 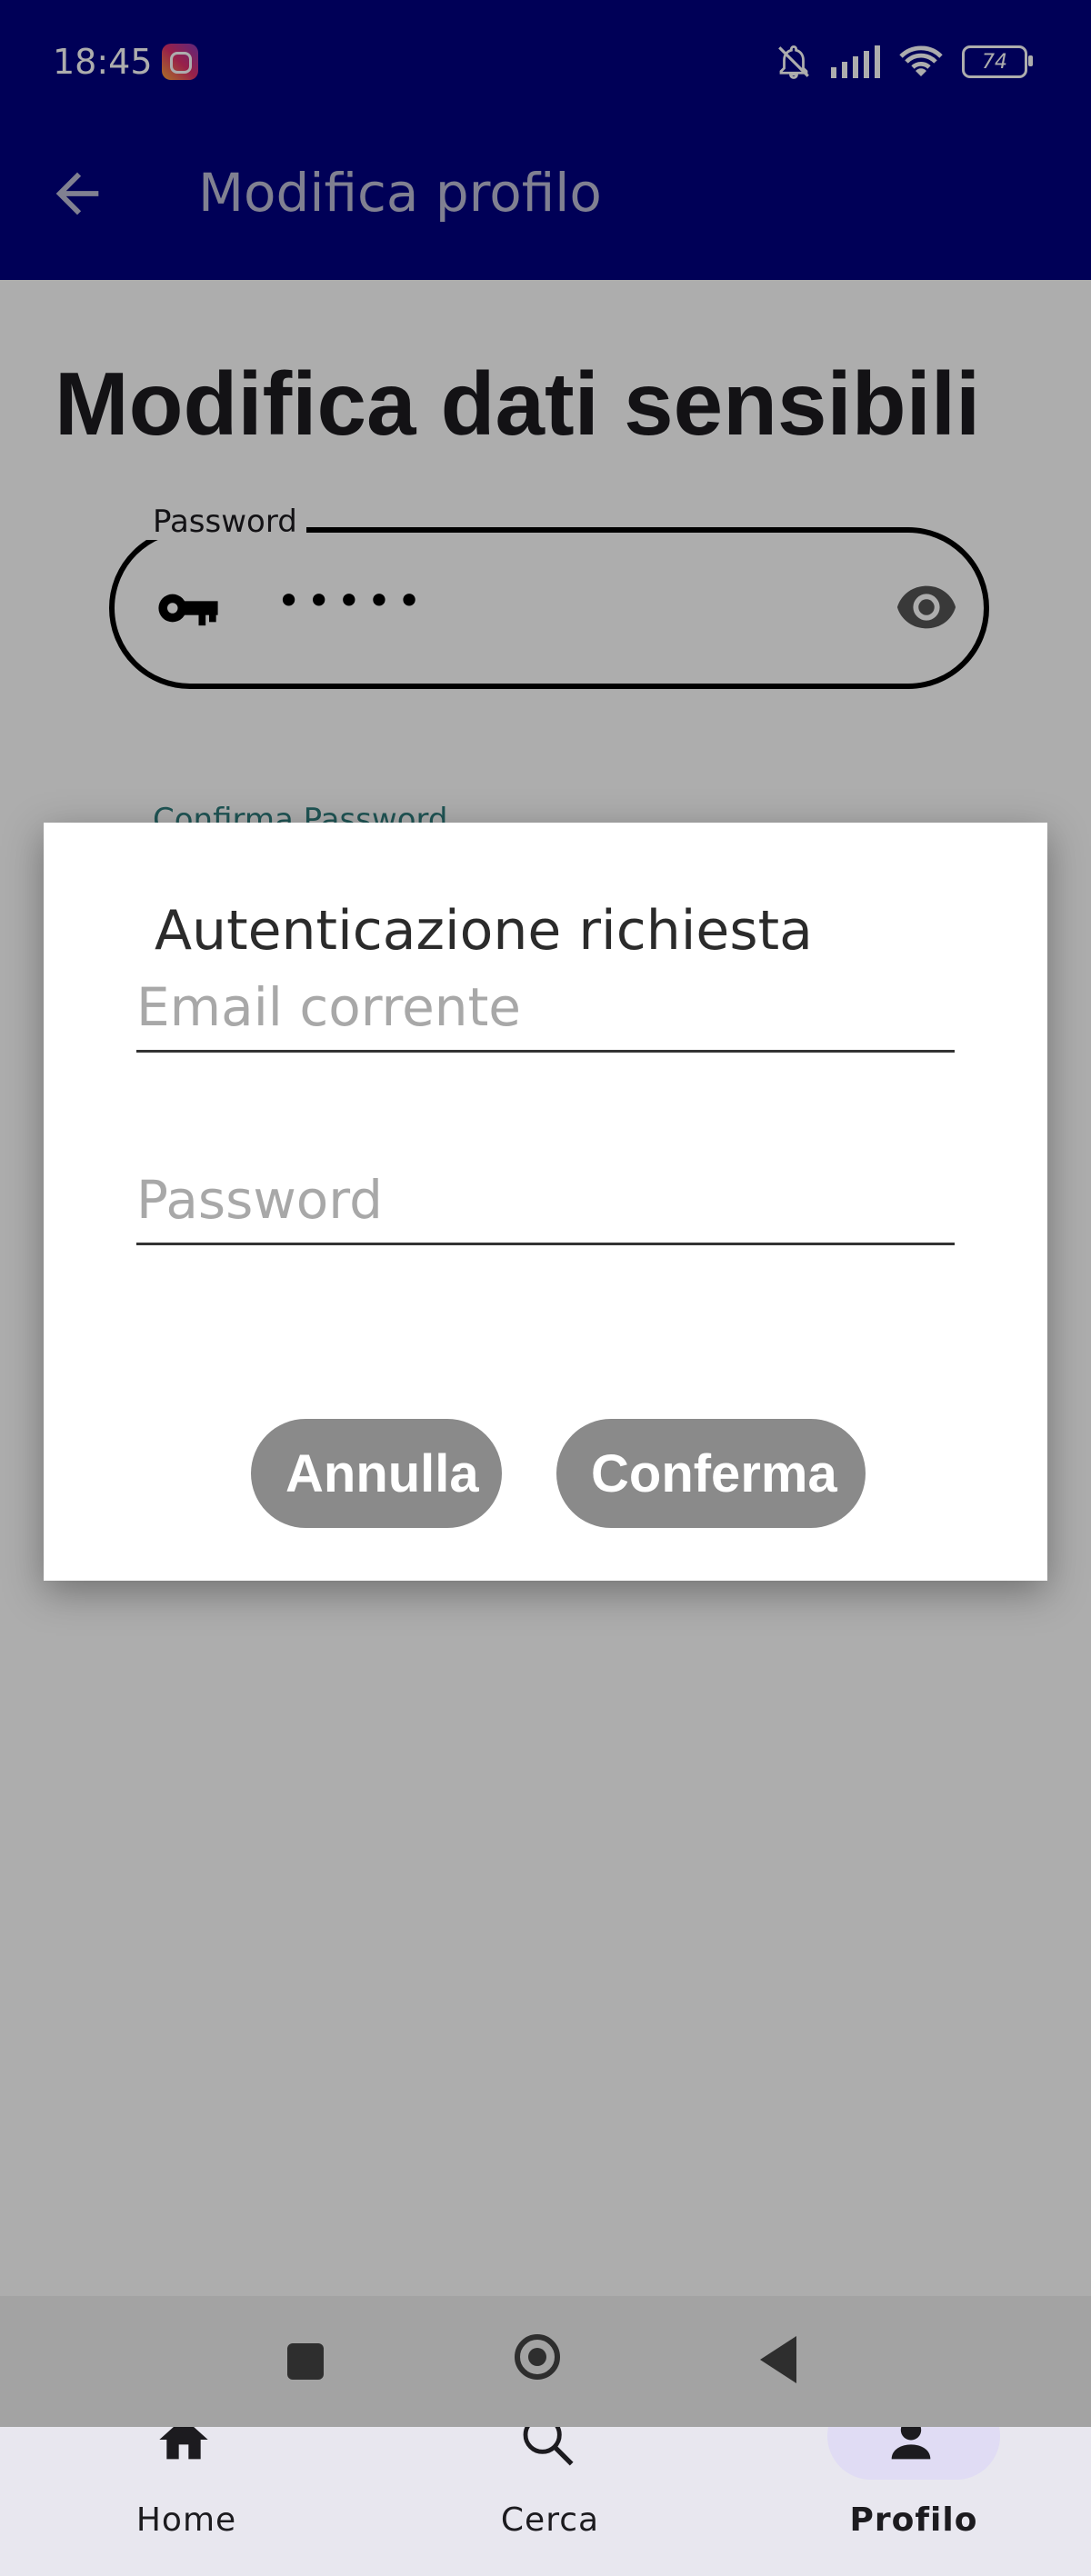 What do you see at coordinates (376, 1473) in the screenshot?
I see `cancel-button: Annulla` at bounding box center [376, 1473].